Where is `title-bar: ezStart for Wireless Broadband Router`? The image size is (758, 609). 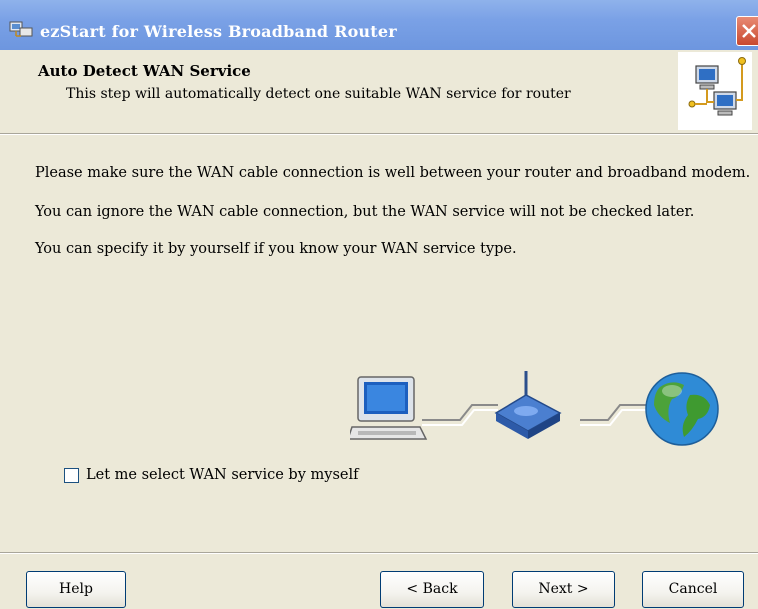
title-bar: ezStart for Wireless Broadband Router is located at coordinates (379, 25).